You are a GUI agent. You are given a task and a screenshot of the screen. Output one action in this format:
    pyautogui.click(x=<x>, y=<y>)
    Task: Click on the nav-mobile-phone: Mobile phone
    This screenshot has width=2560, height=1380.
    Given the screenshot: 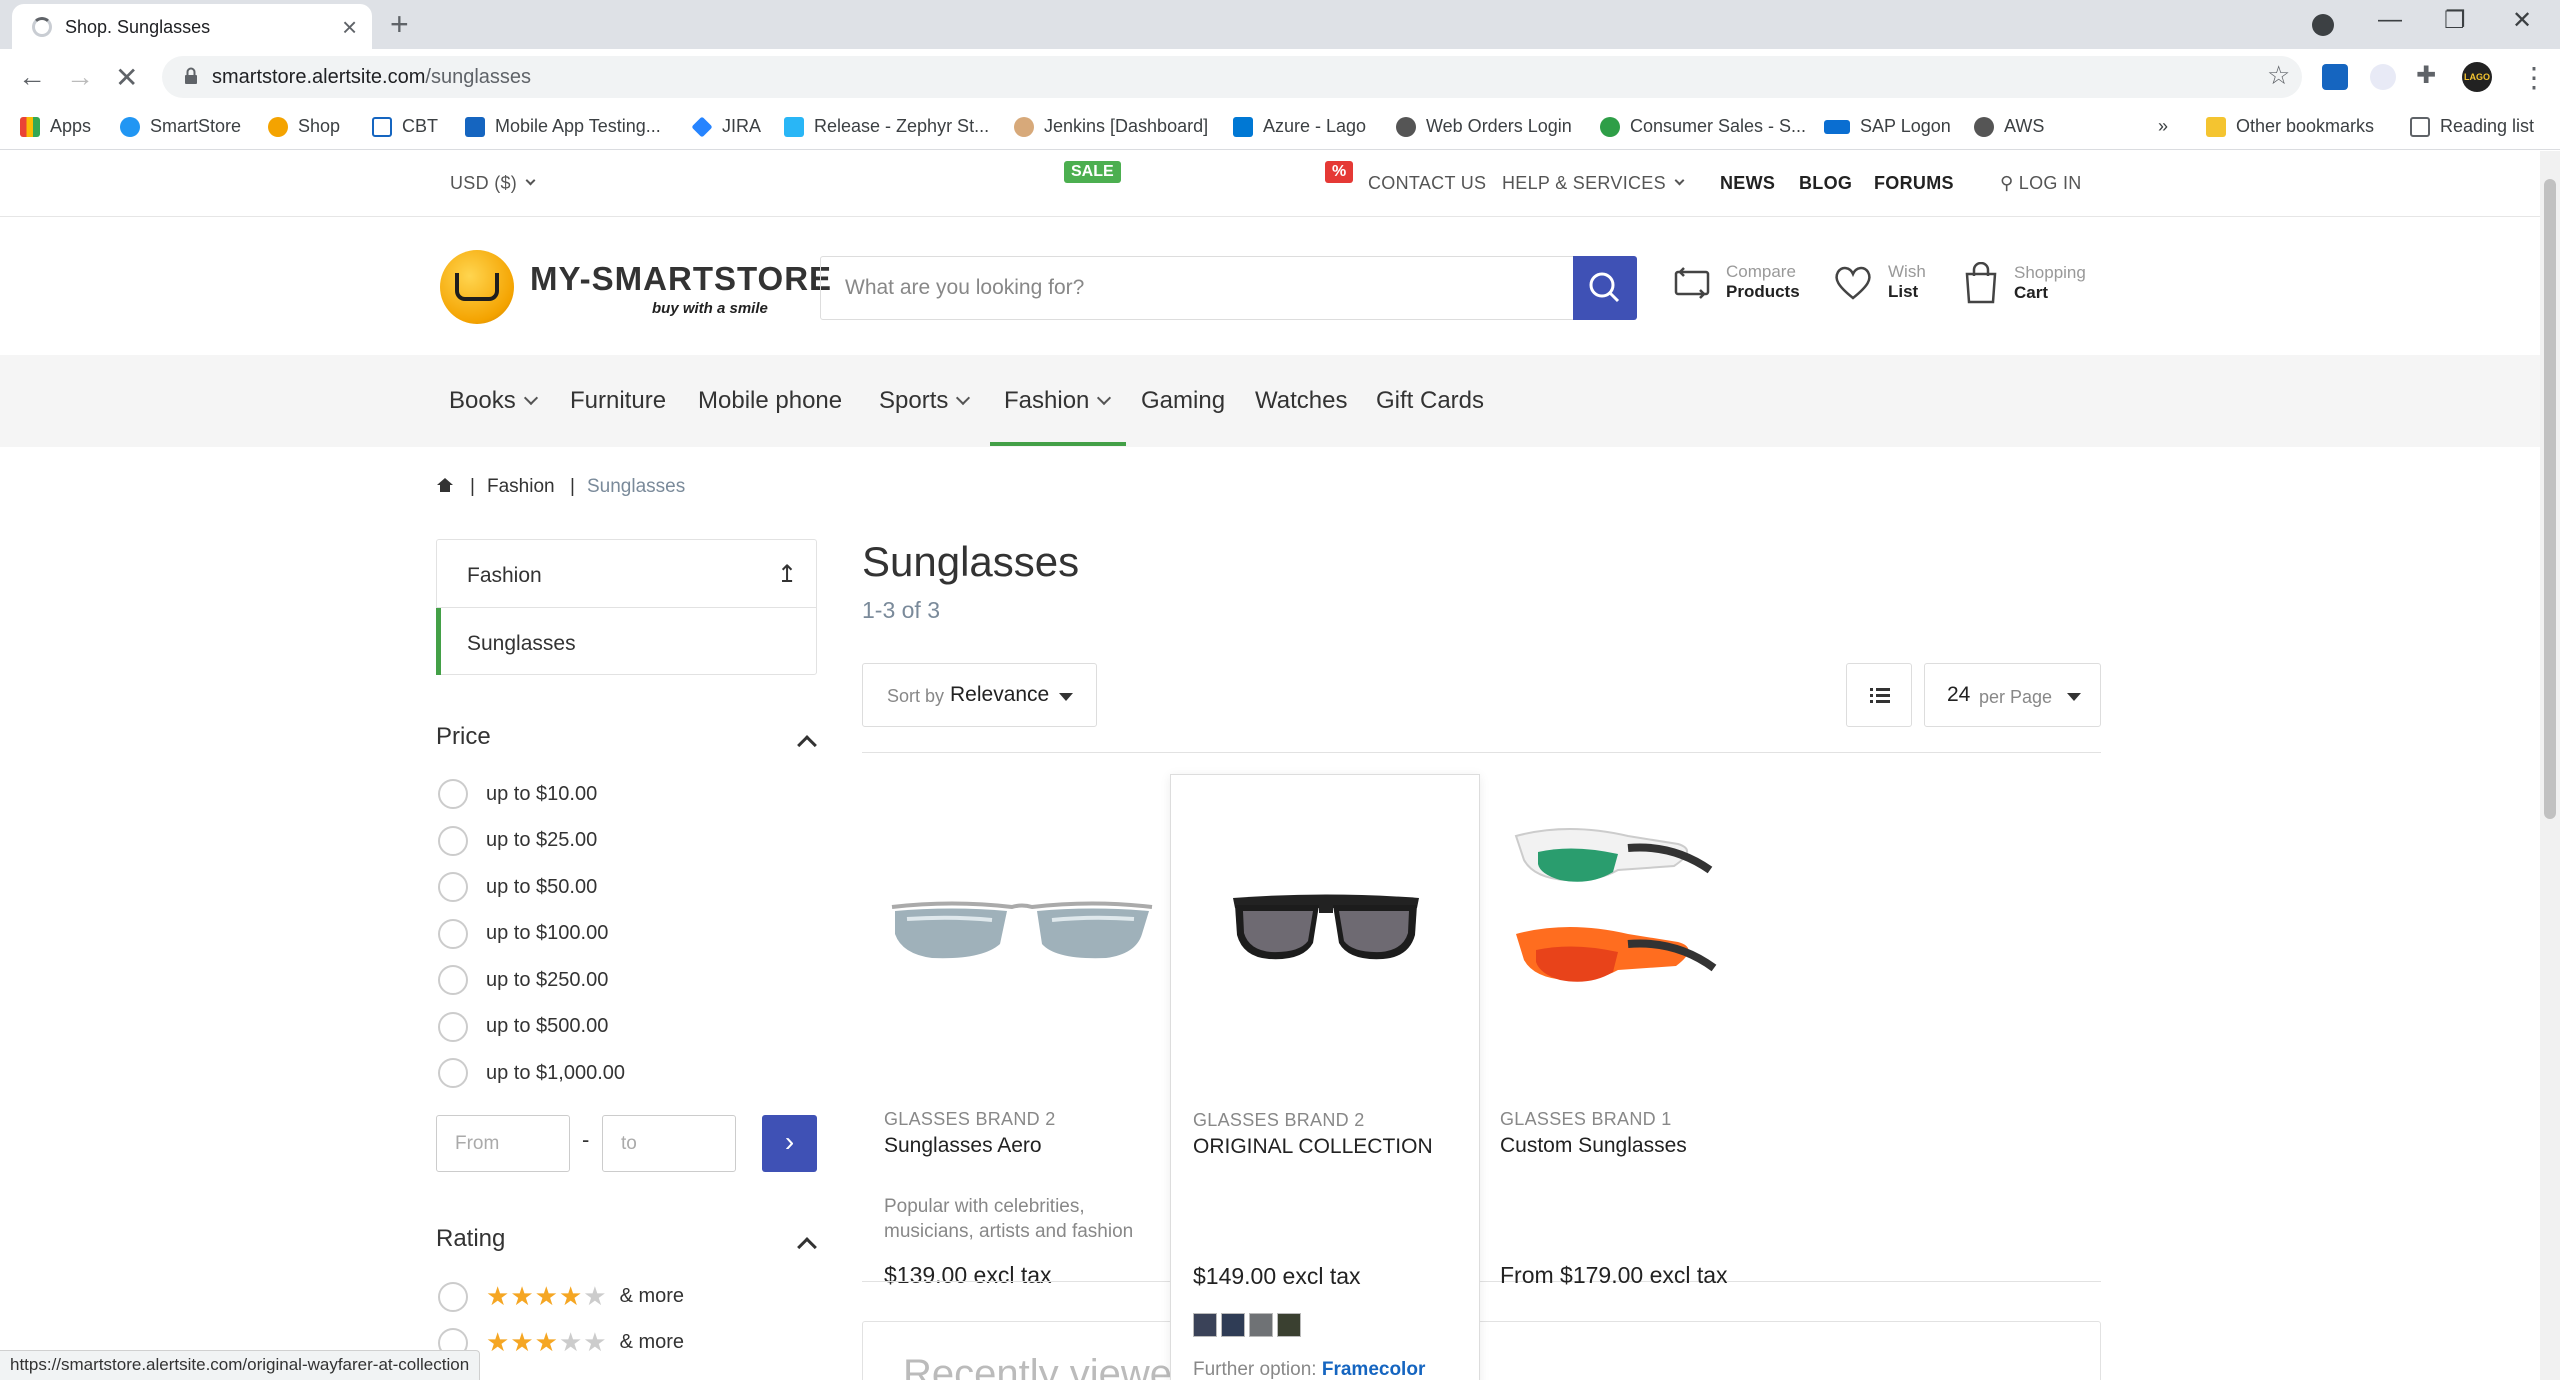 What is the action you would take?
    pyautogui.click(x=770, y=401)
    